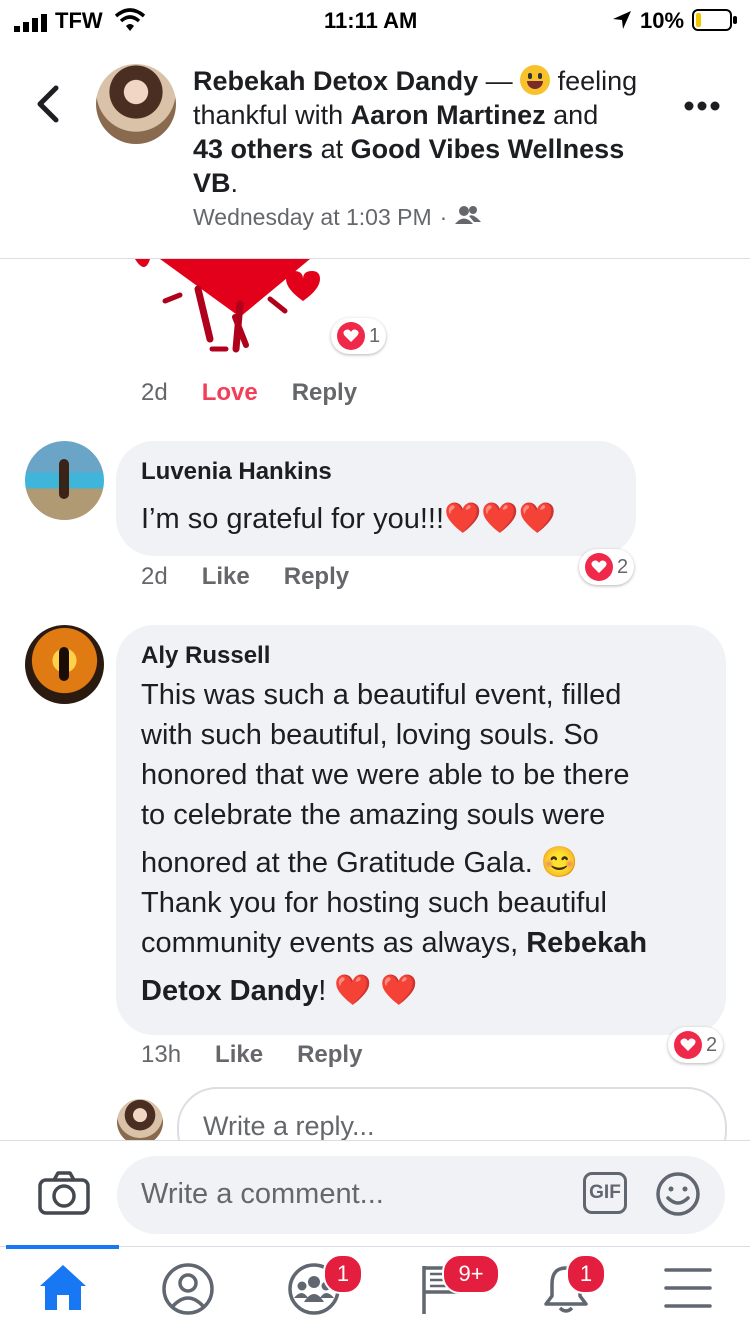  I want to click on author-name: Rebekah Detox Dandy, so click(335, 81).